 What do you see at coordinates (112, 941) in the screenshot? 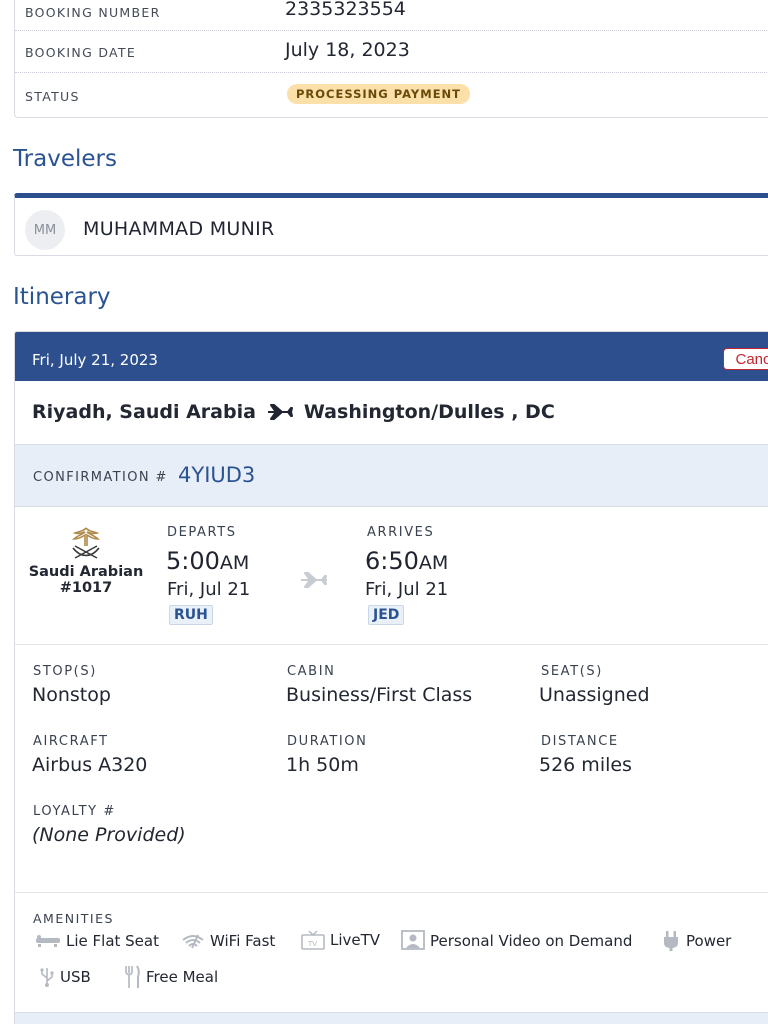
I see `amenity-label: Lie Flat Seat` at bounding box center [112, 941].